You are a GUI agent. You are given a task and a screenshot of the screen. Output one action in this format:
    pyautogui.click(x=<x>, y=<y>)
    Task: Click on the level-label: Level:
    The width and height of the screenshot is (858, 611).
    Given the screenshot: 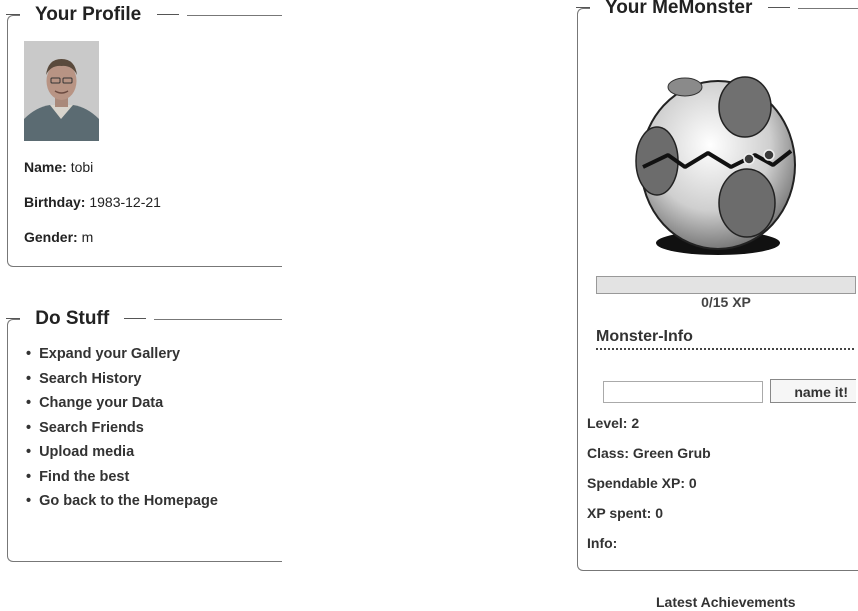 What is the action you would take?
    pyautogui.click(x=607, y=423)
    